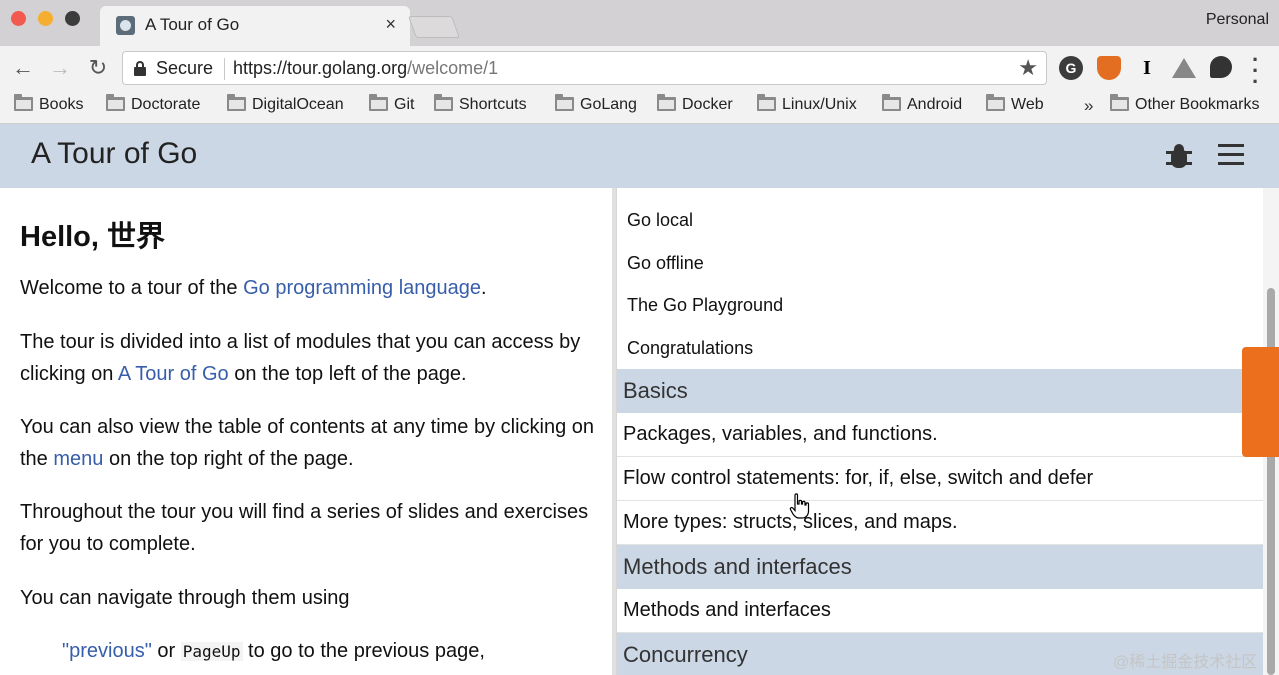 The image size is (1279, 675). Describe the element at coordinates (390, 24) in the screenshot. I see `tab-close-icon: ×` at that location.